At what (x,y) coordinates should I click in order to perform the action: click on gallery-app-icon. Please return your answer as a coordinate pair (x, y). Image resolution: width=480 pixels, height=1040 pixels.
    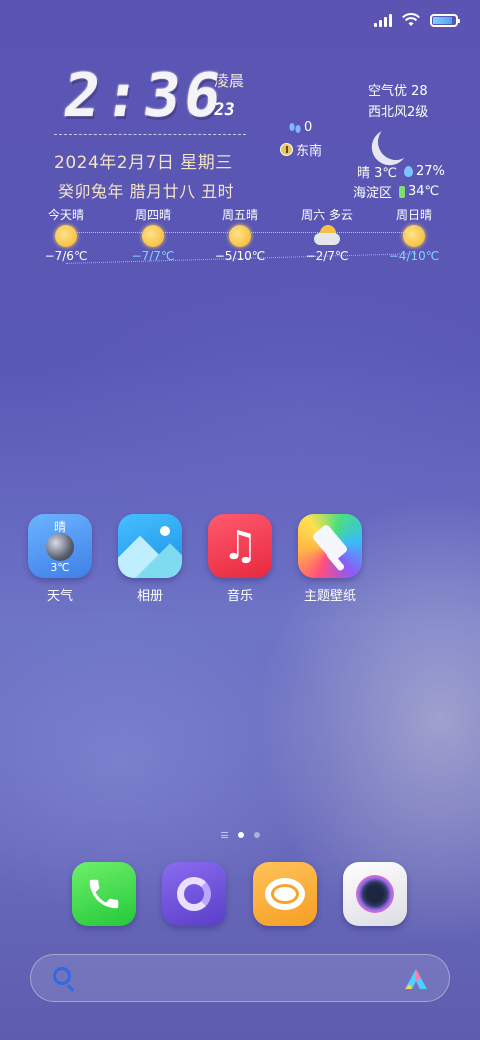
    Looking at the image, I should click on (150, 546).